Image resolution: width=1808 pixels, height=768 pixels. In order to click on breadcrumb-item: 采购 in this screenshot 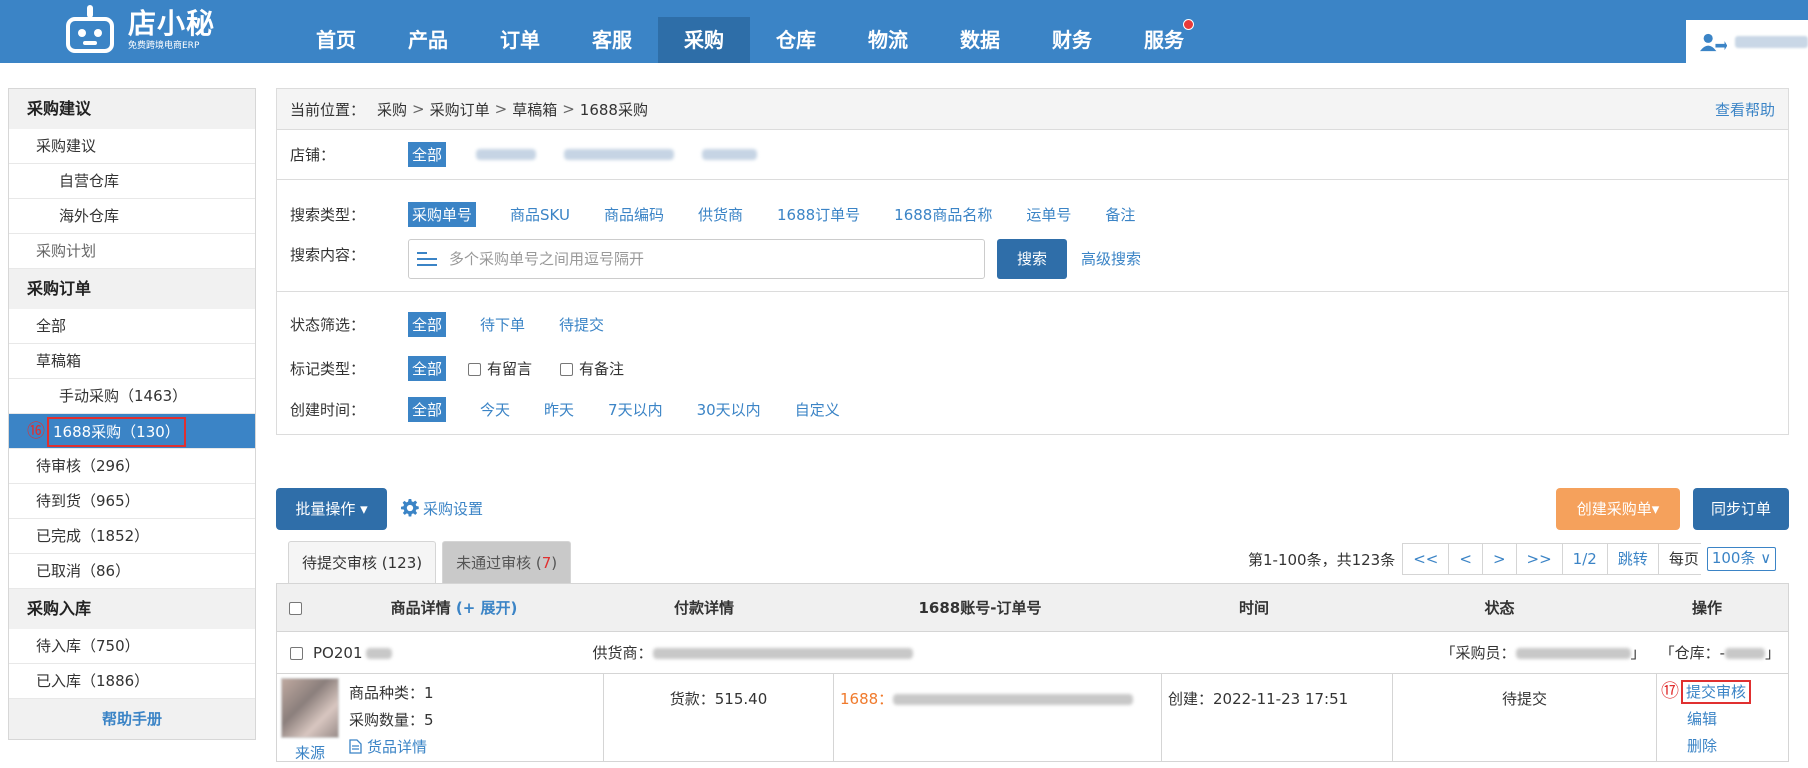, I will do `click(392, 109)`.